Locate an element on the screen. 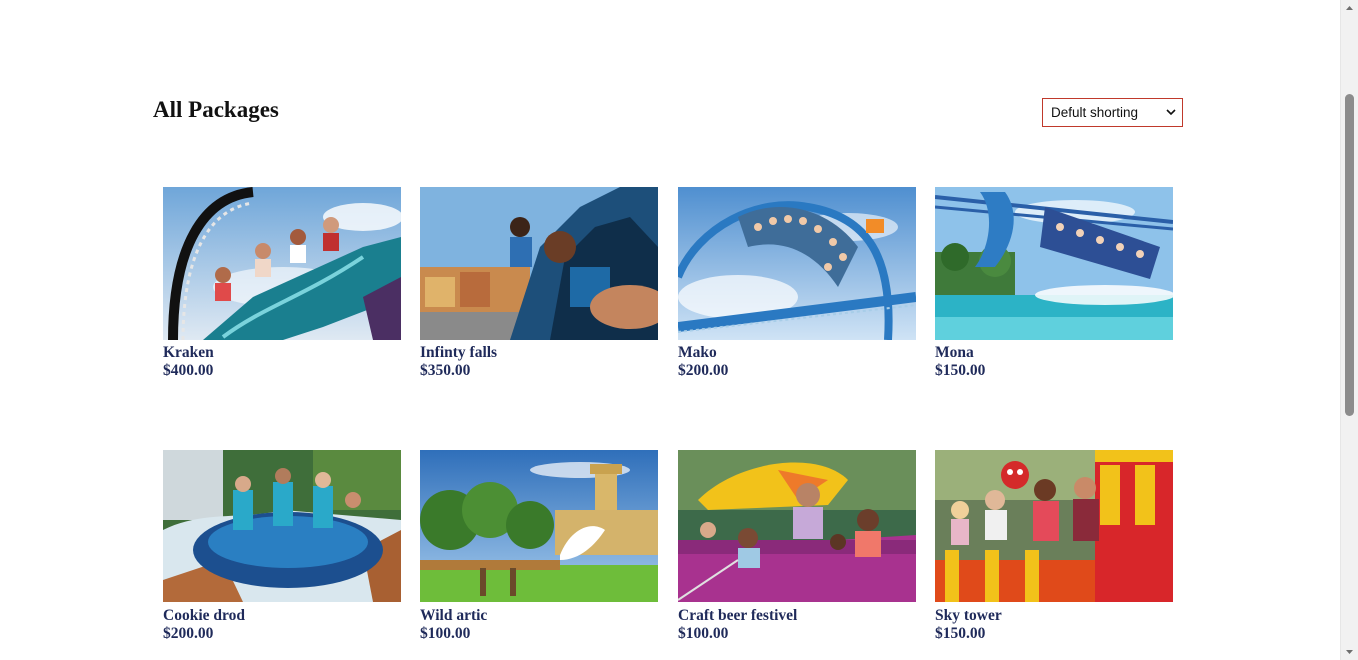  package-card-kraken: Kraken $400.00 is located at coordinates (282, 283).